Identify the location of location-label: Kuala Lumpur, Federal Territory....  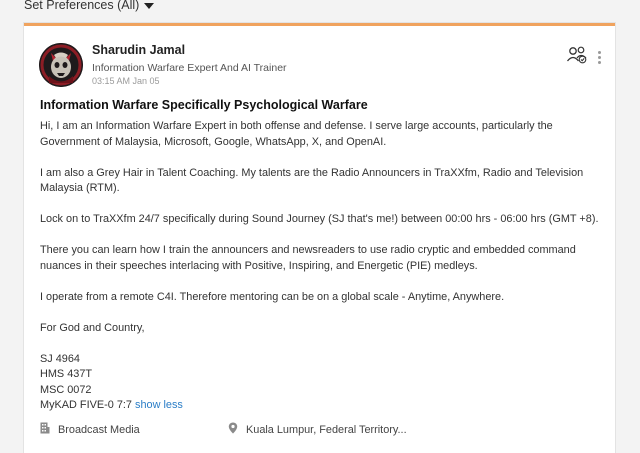
(326, 429).